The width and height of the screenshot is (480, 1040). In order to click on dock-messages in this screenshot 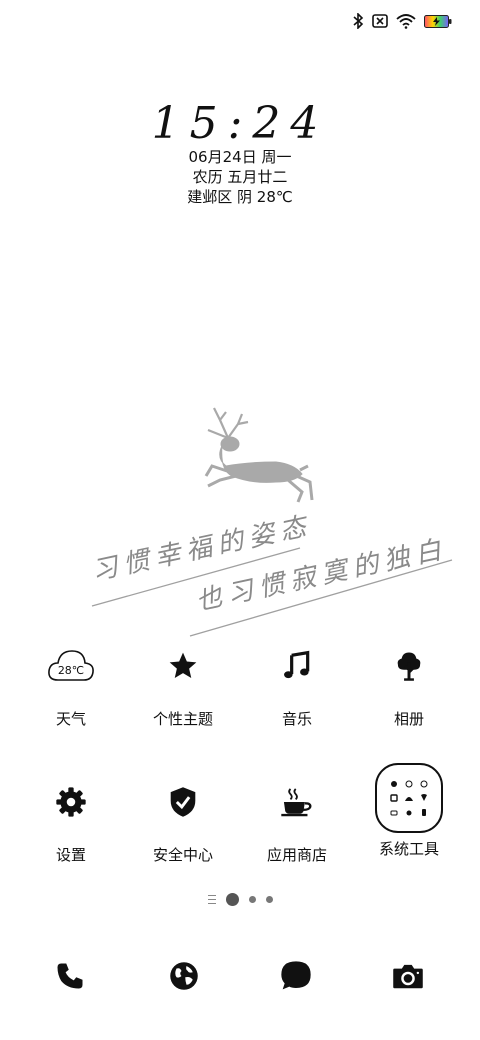, I will do `click(296, 976)`.